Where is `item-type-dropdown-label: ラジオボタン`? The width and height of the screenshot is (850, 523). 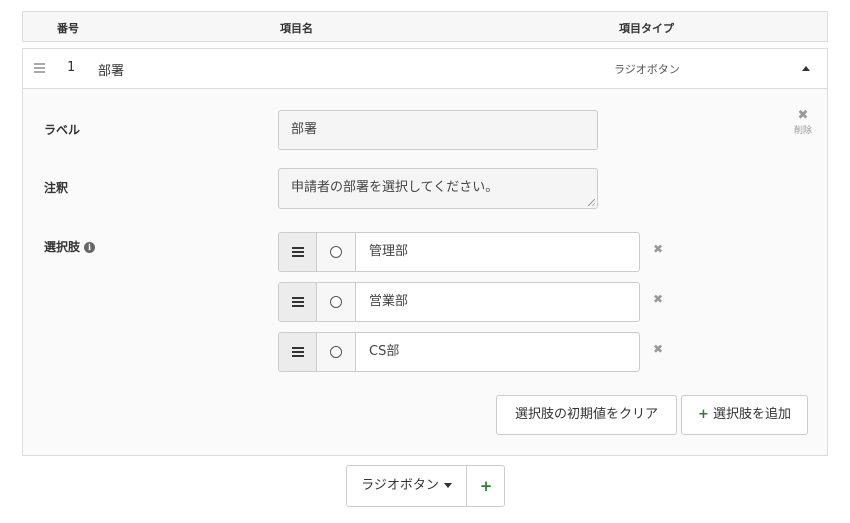
item-type-dropdown-label: ラジオボタン is located at coordinates (400, 485).